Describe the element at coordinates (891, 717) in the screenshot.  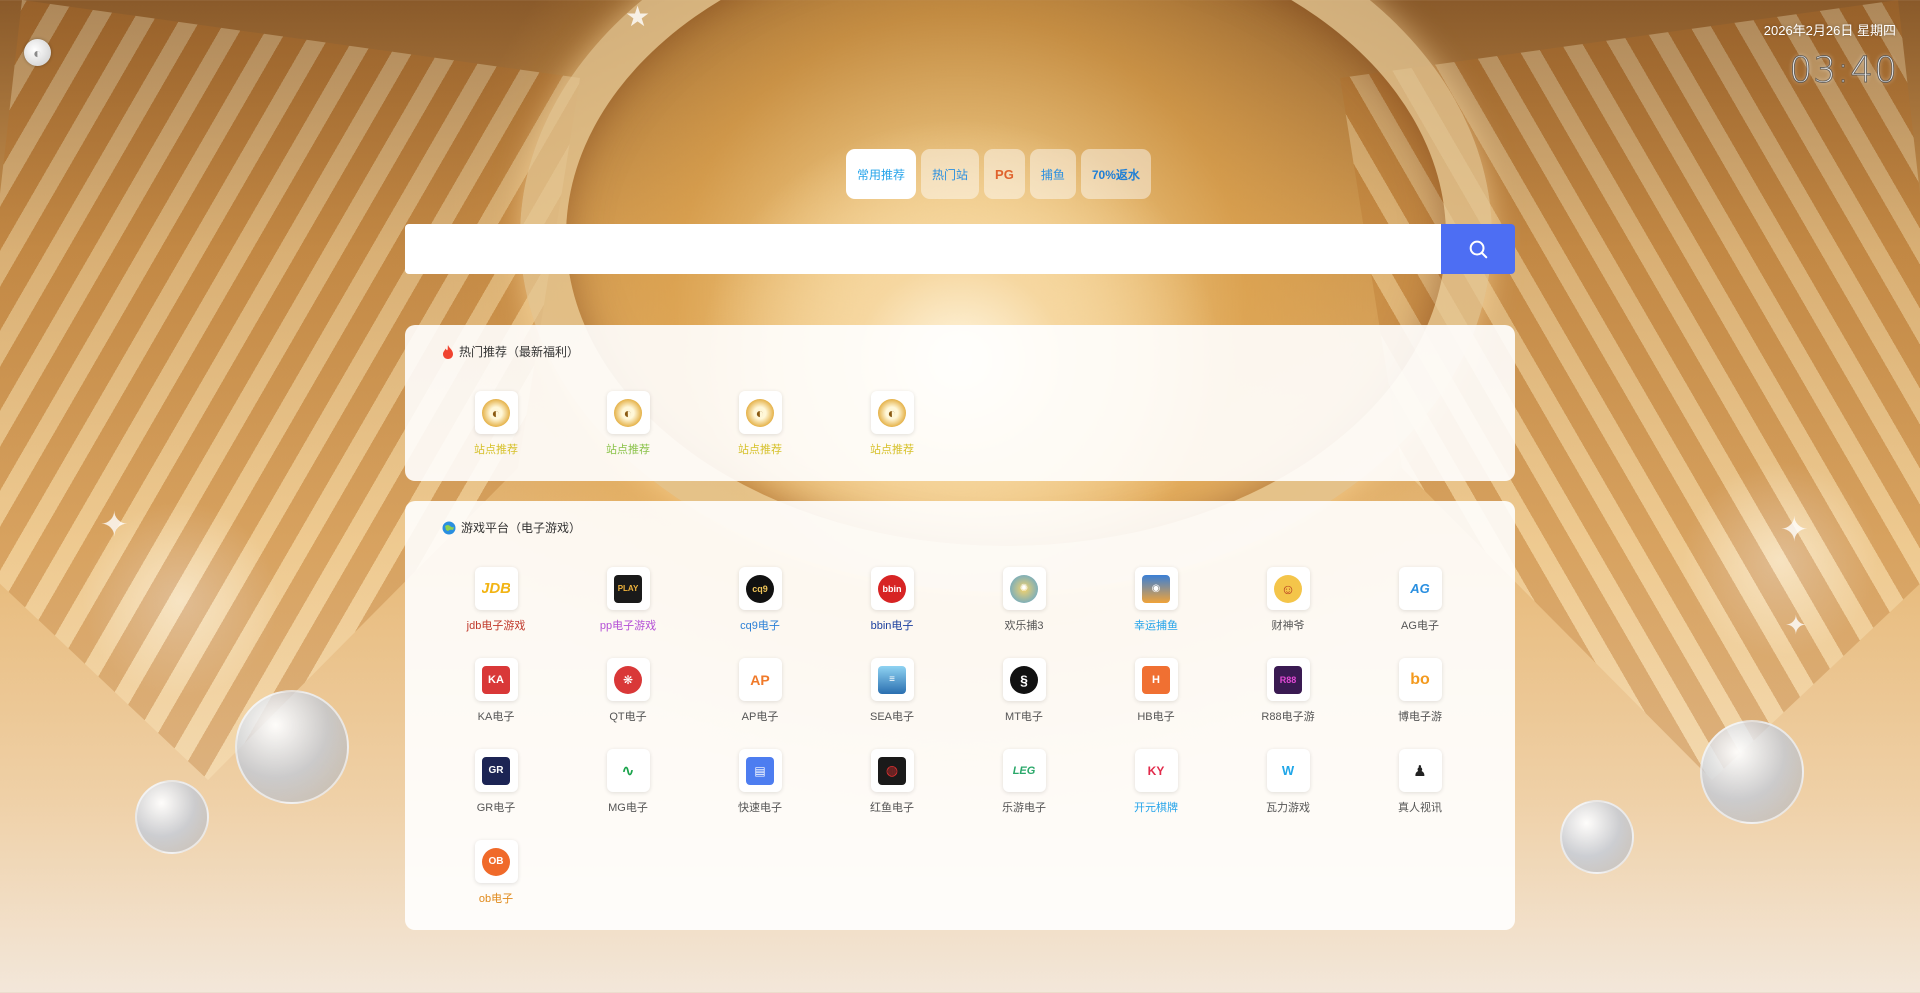
I see `platform-label: SEA电子` at that location.